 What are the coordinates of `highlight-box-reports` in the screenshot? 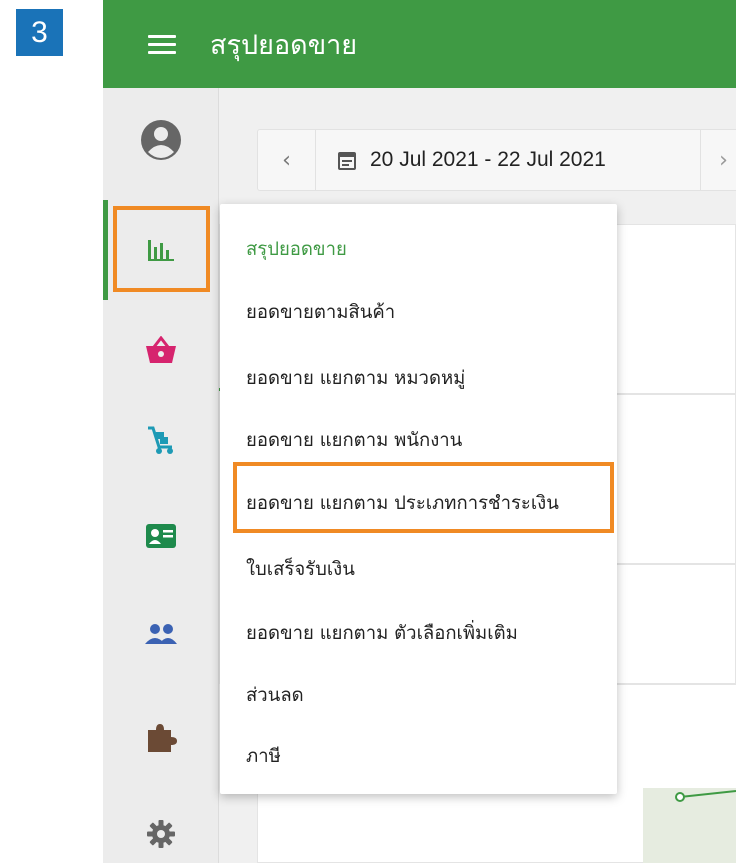 It's located at (161, 249).